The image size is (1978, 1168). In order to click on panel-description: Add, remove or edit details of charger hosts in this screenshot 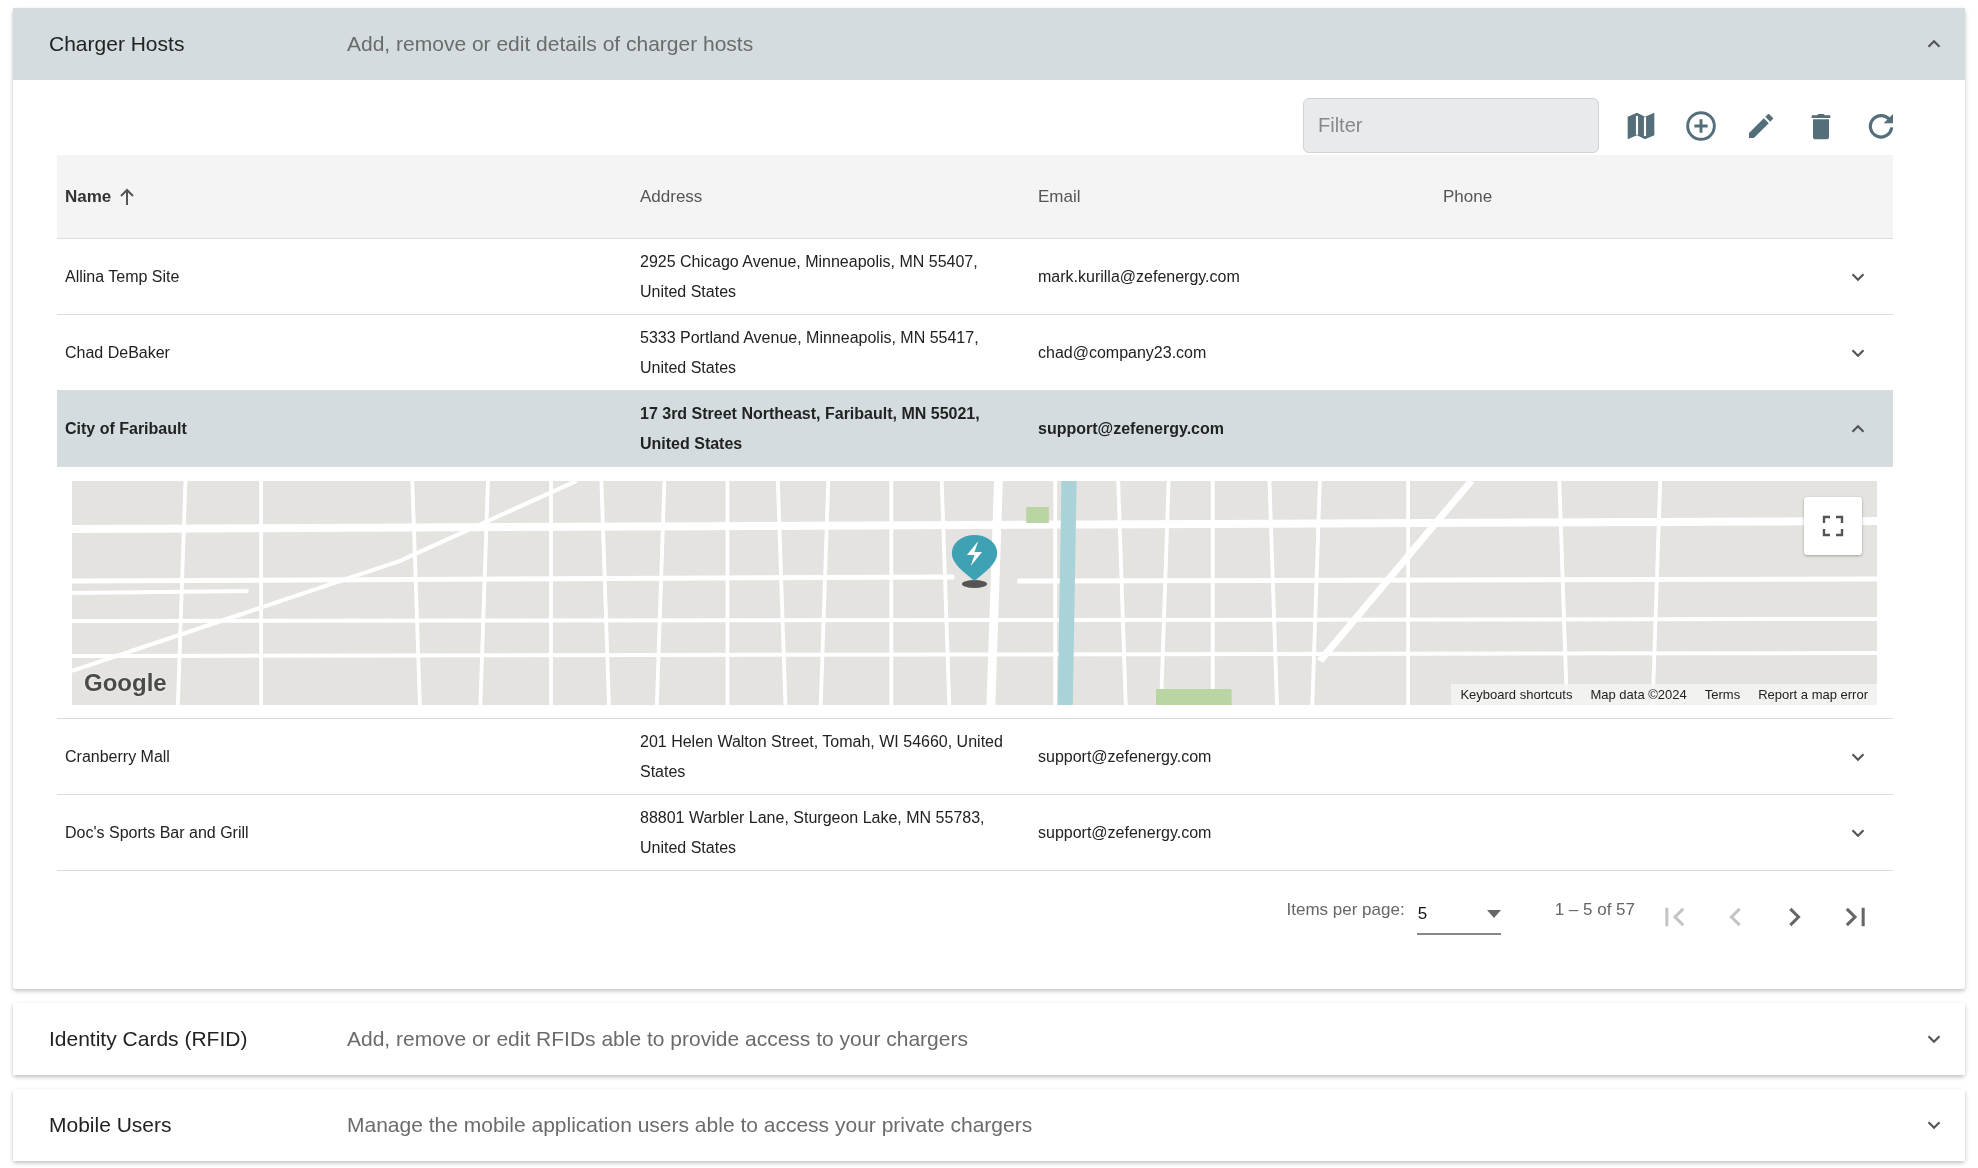, I will do `click(551, 44)`.